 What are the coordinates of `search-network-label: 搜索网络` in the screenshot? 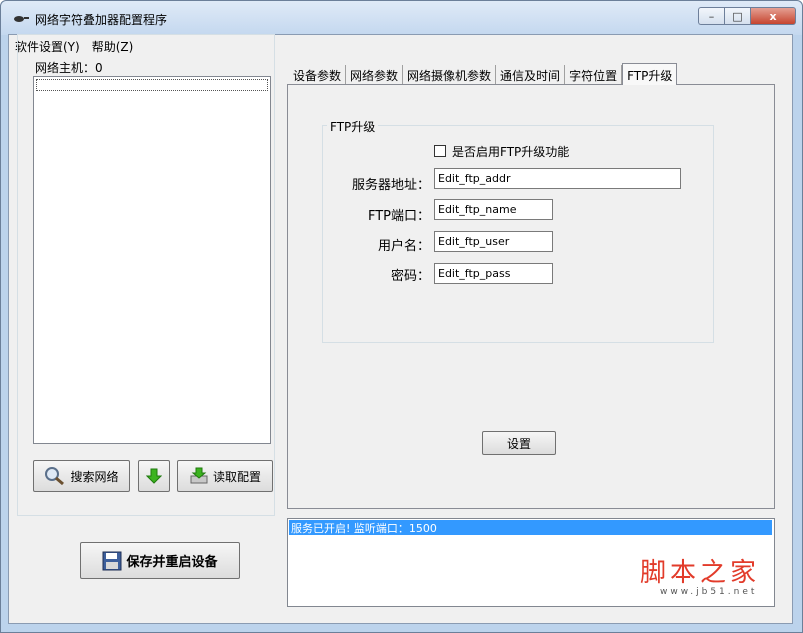 It's located at (94, 476).